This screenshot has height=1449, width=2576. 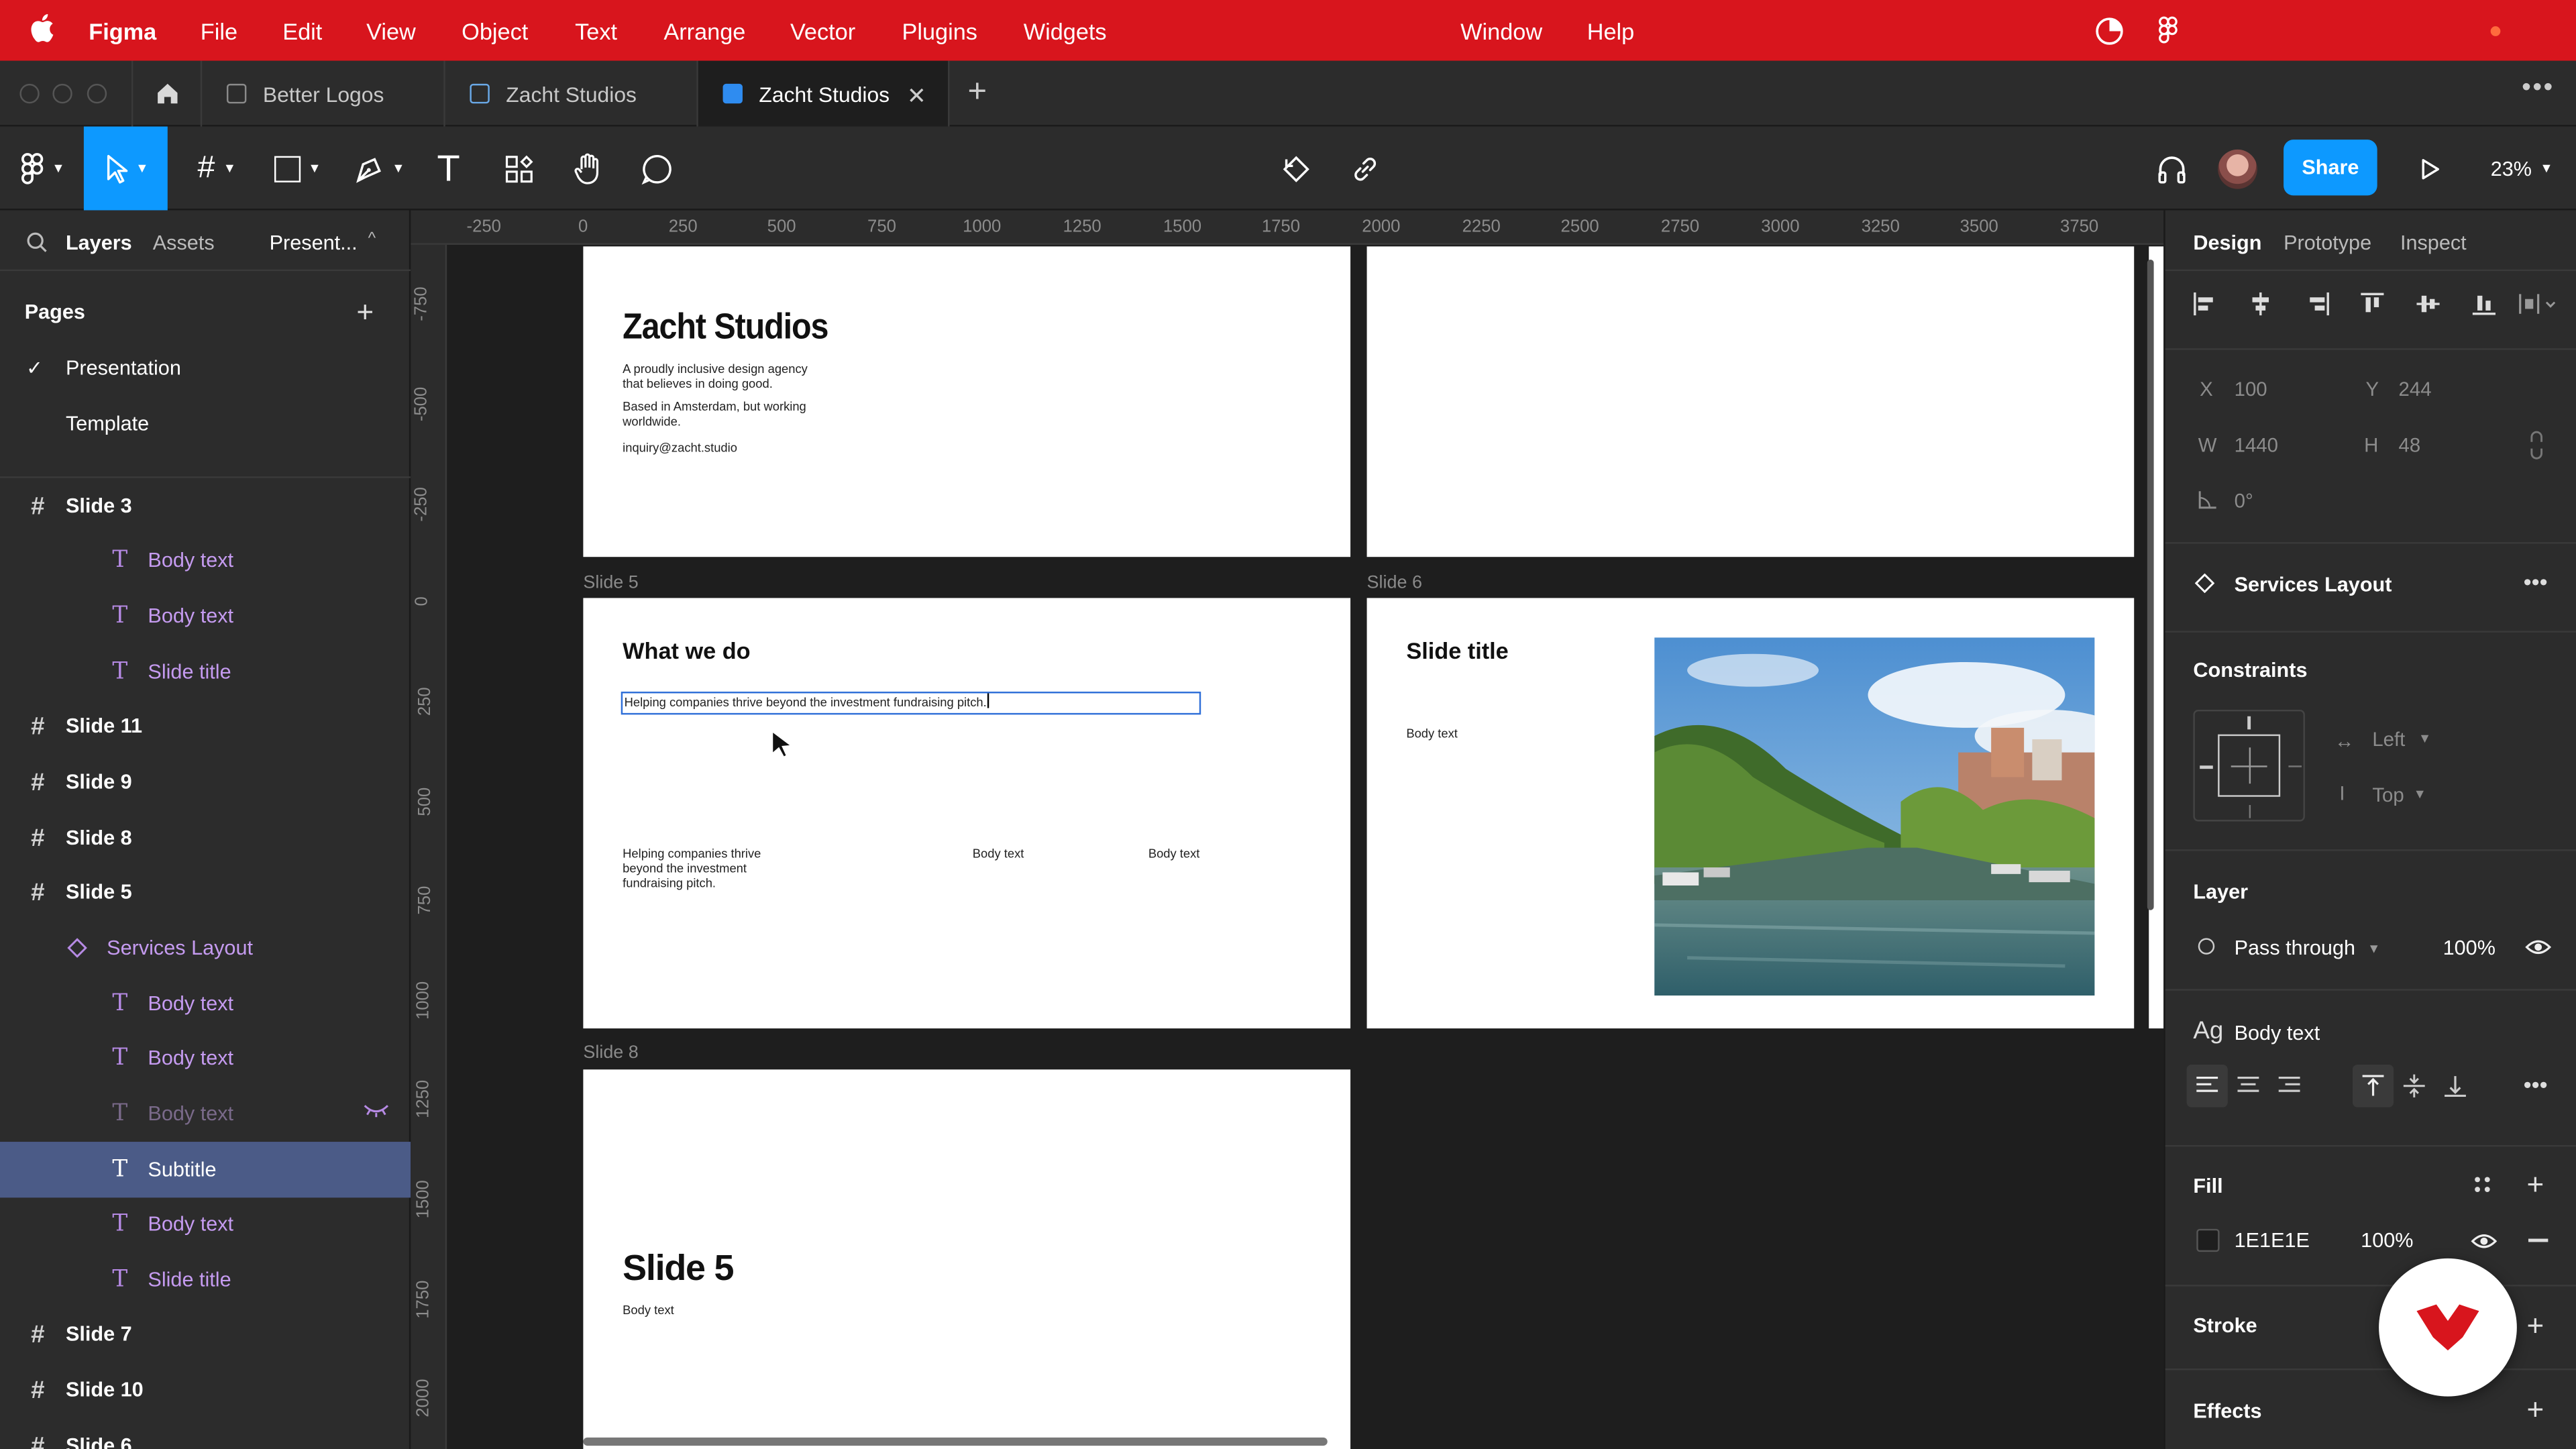 What do you see at coordinates (916, 96) in the screenshot?
I see `close-tab-icon: ✕` at bounding box center [916, 96].